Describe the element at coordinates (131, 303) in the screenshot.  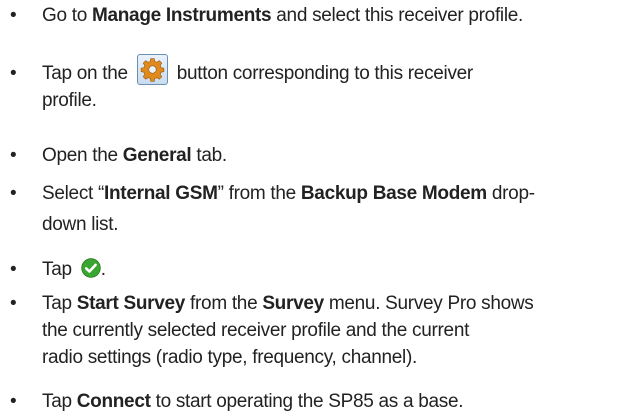
I see `ui-term: Start Survey` at that location.